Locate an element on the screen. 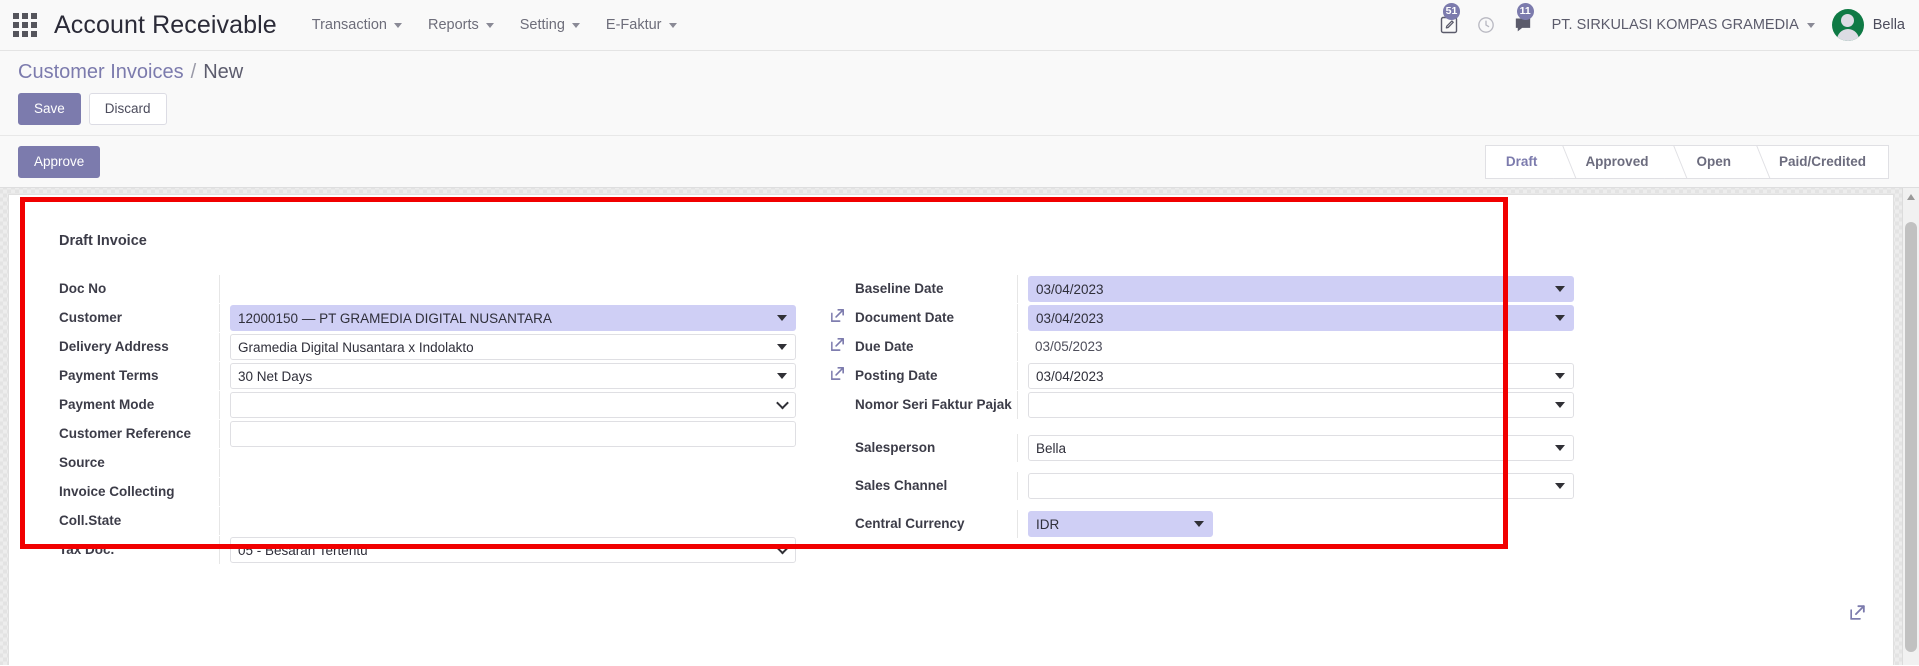 The image size is (1919, 666). delivery-address-value: Gramedia Digital Nusantara x Indolakto is located at coordinates (356, 347).